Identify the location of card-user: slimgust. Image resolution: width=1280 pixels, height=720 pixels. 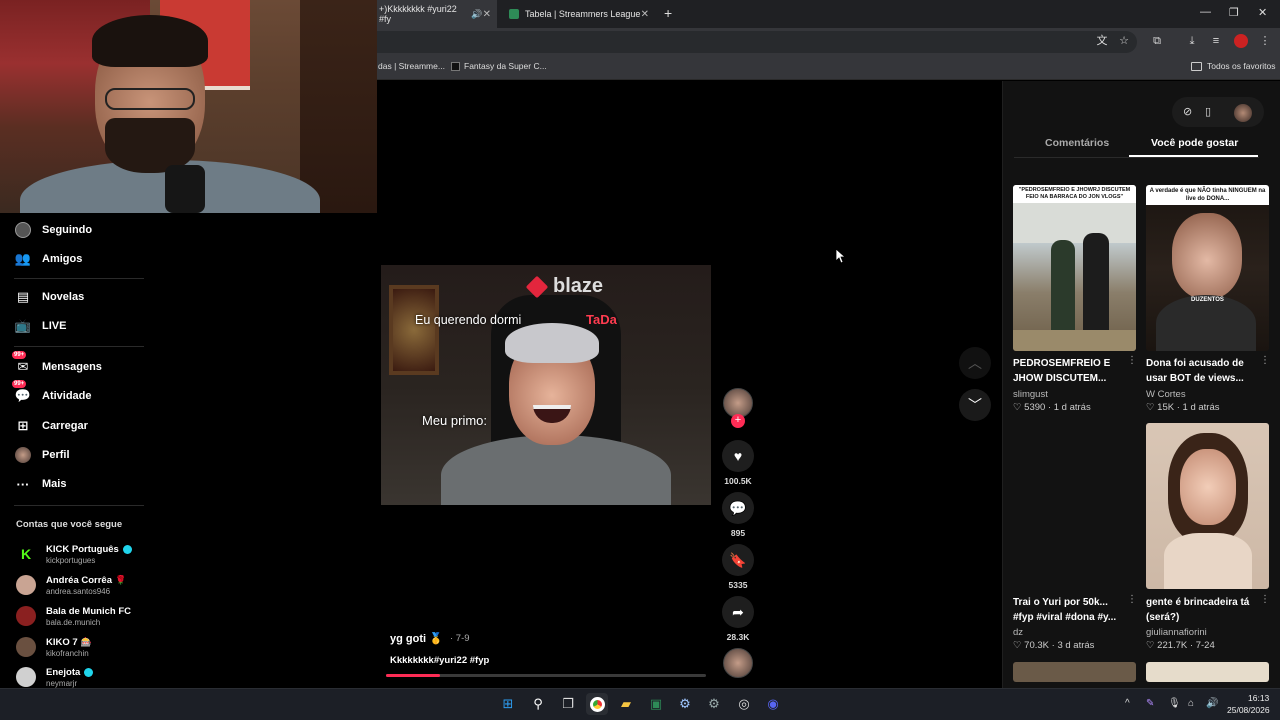
(1030, 394).